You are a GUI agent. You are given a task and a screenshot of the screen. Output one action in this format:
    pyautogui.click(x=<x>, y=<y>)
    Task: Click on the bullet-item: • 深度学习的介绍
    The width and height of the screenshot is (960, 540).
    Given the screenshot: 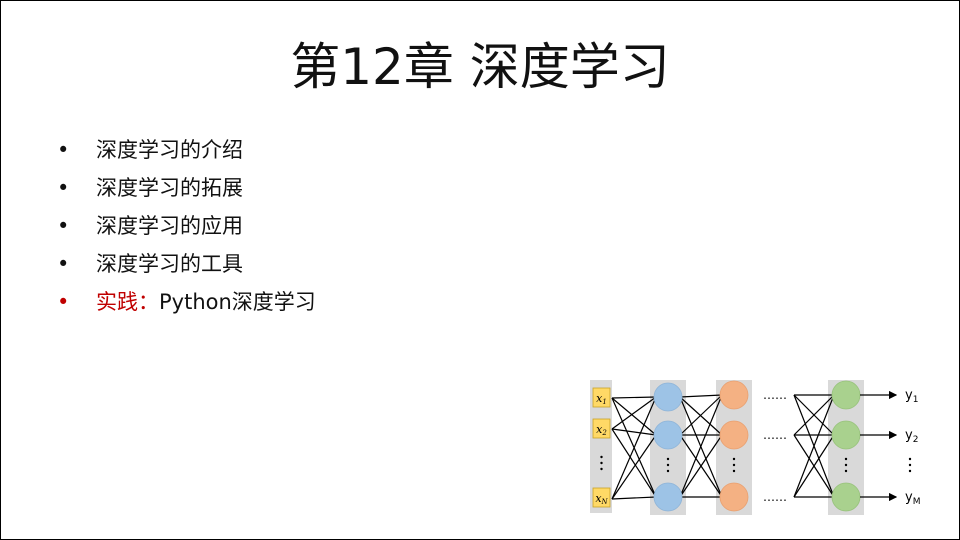 What is the action you would take?
    pyautogui.click(x=186, y=150)
    